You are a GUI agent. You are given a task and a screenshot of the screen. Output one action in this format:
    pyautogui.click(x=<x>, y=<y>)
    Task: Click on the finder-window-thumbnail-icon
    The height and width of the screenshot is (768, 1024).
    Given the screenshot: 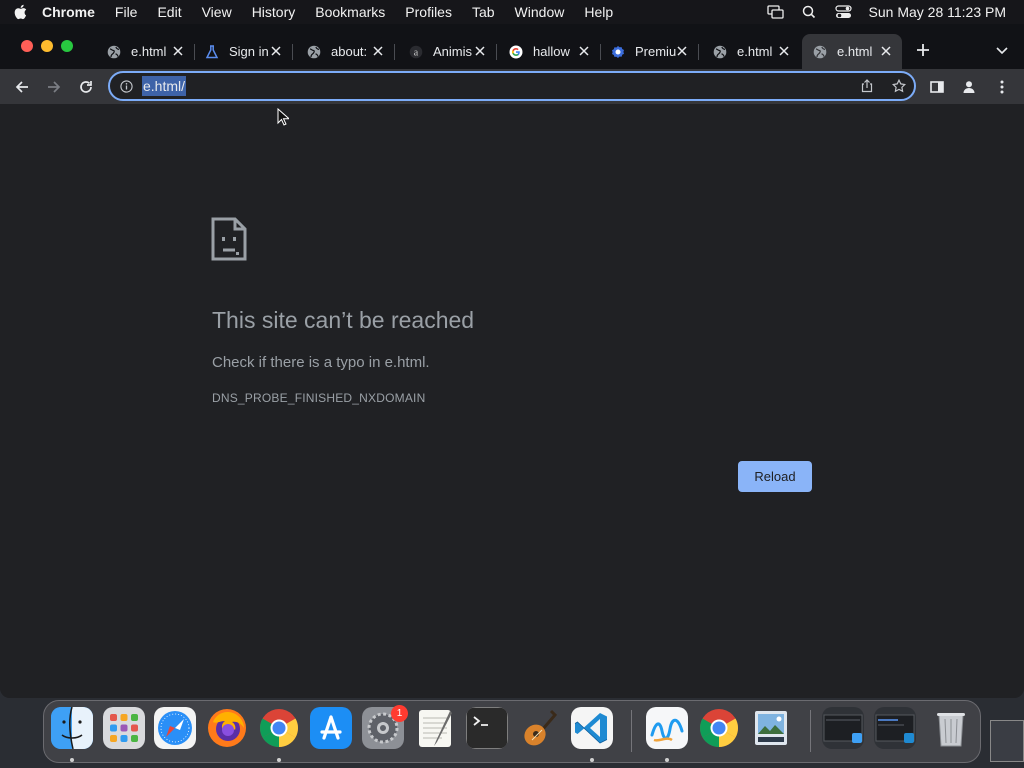 What is the action you would take?
    pyautogui.click(x=843, y=728)
    